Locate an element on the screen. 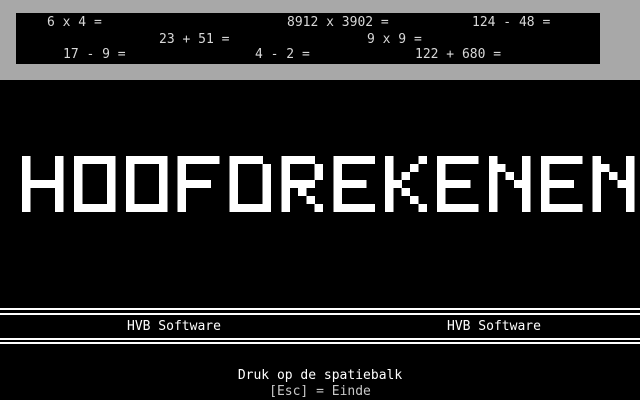  credit-right: HVB Software is located at coordinates (494, 326).